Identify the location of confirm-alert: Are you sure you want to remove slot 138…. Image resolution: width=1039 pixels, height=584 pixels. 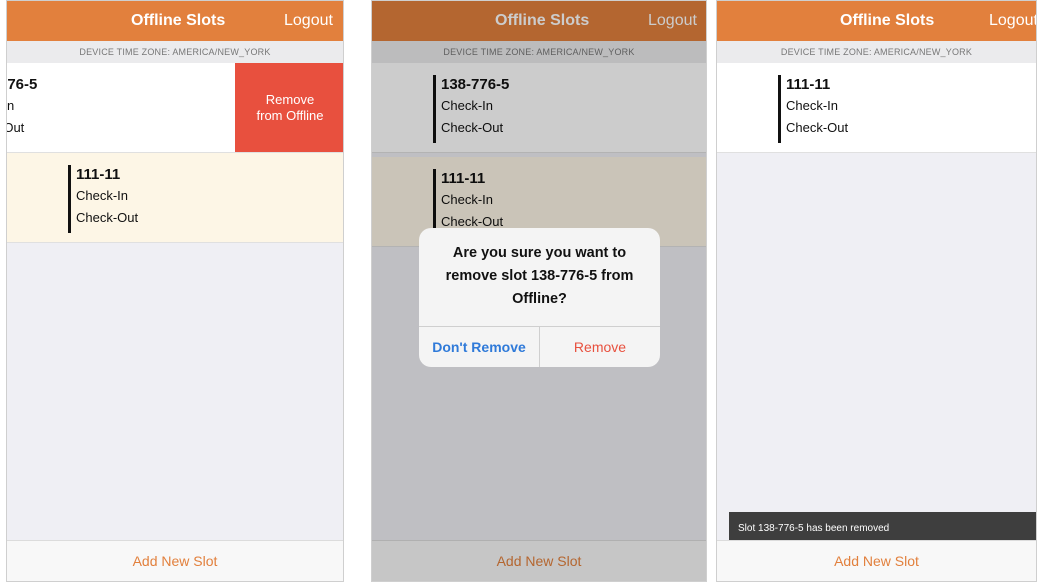
(539, 297).